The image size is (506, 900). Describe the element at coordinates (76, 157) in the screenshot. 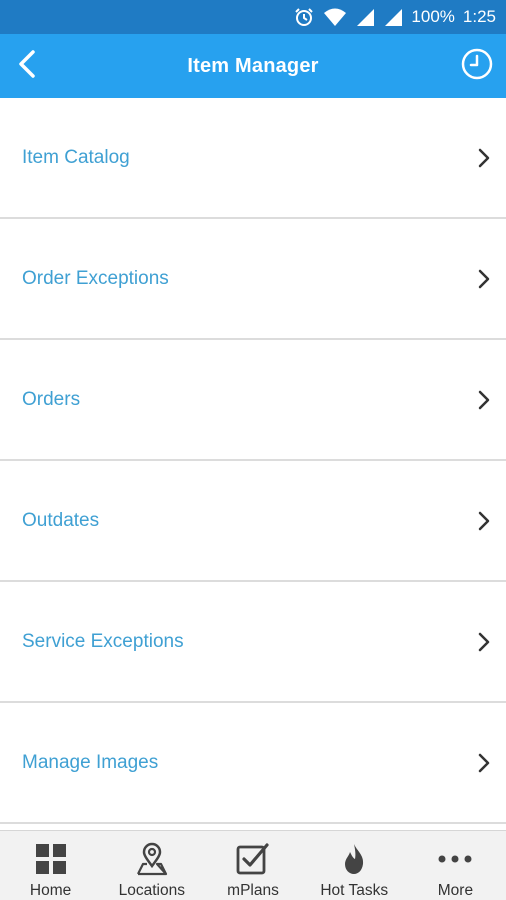

I see `menu-item-label: Item Catalog` at that location.